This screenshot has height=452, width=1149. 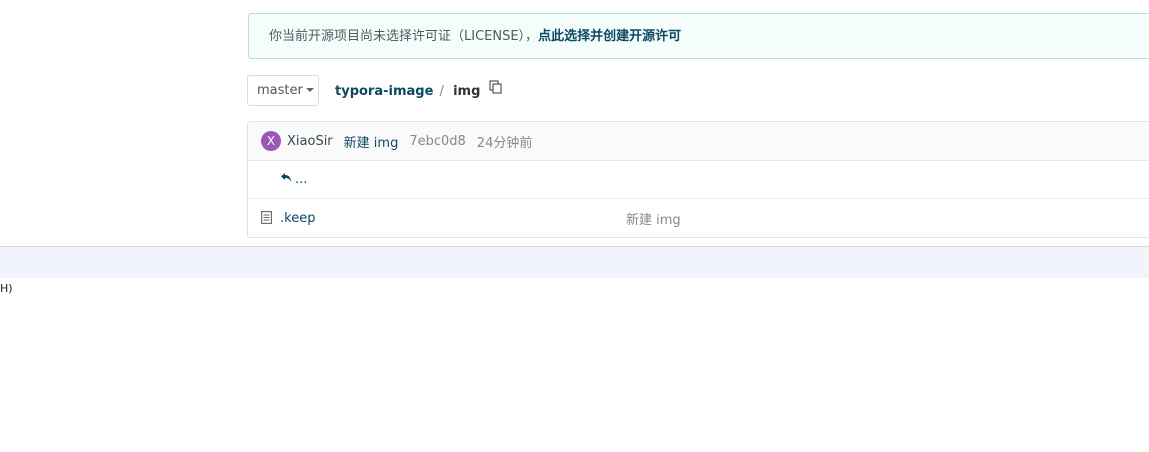 I want to click on license-notice-text: 你当前开源项目尚未选择许可证（LICENSE），, so click(x=404, y=36).